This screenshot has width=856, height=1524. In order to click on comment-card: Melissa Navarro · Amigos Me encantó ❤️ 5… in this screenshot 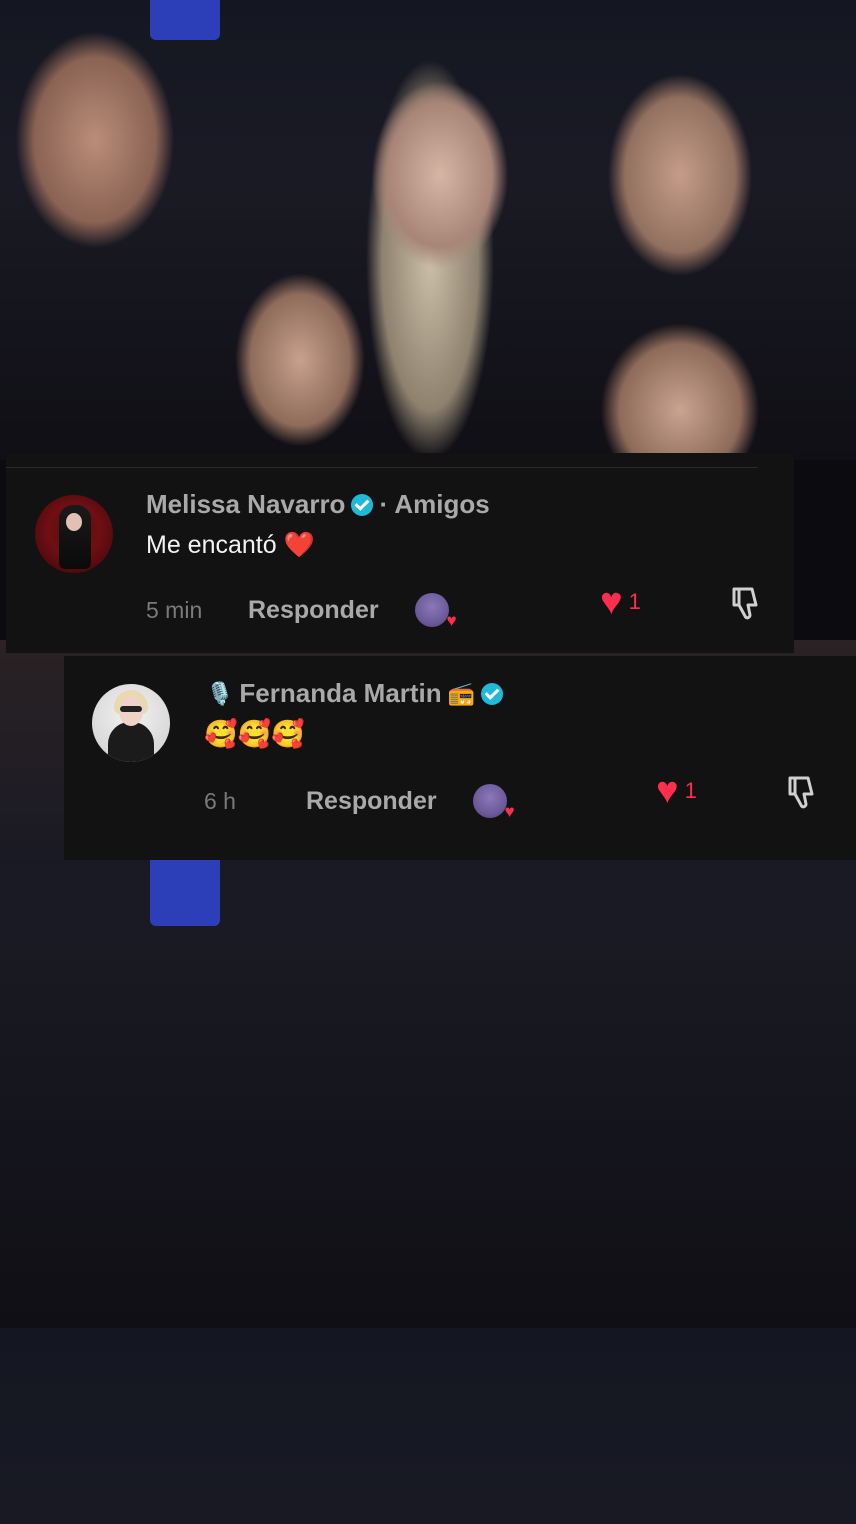, I will do `click(400, 553)`.